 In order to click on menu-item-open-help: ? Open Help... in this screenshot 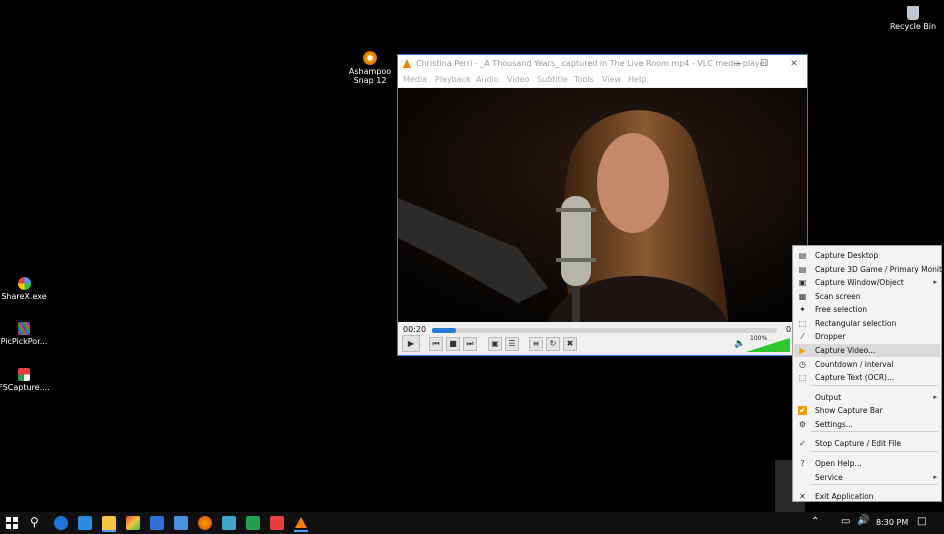, I will do `click(867, 463)`.